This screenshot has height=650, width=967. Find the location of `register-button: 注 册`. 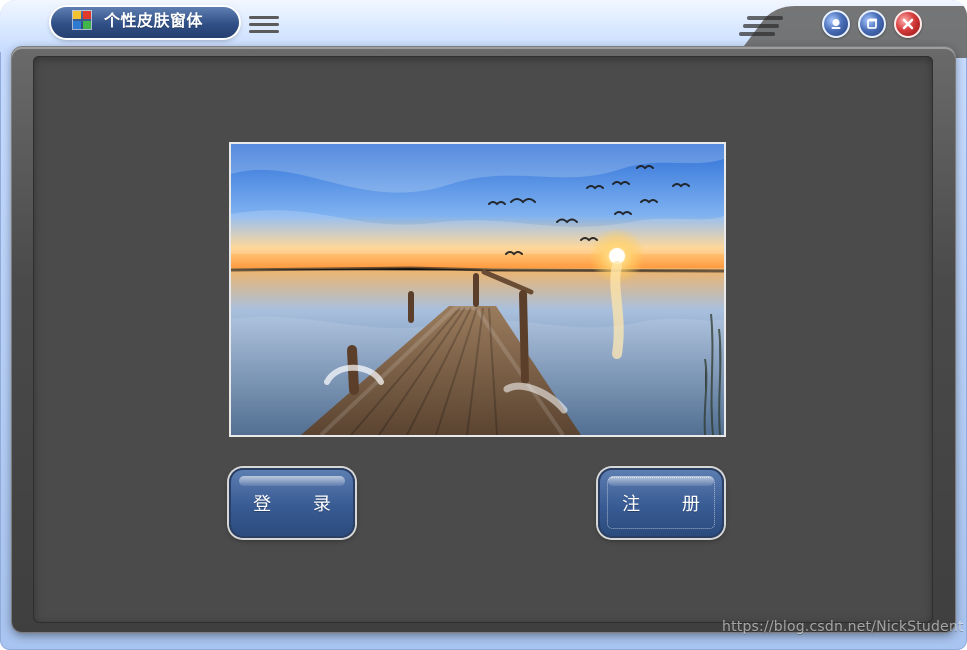

register-button: 注 册 is located at coordinates (661, 503).